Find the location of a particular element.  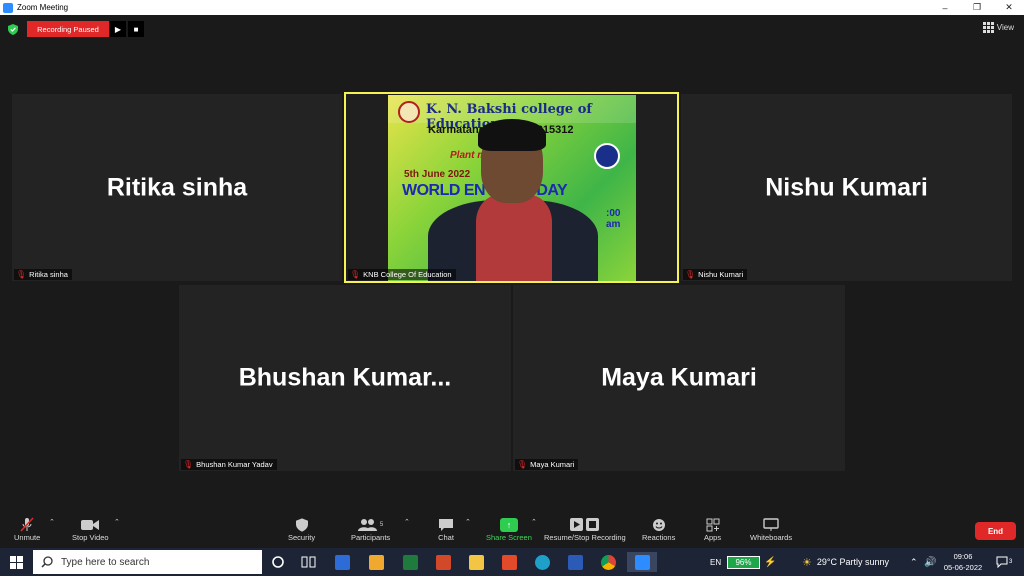

windows-logo-icon is located at coordinates (16, 562).